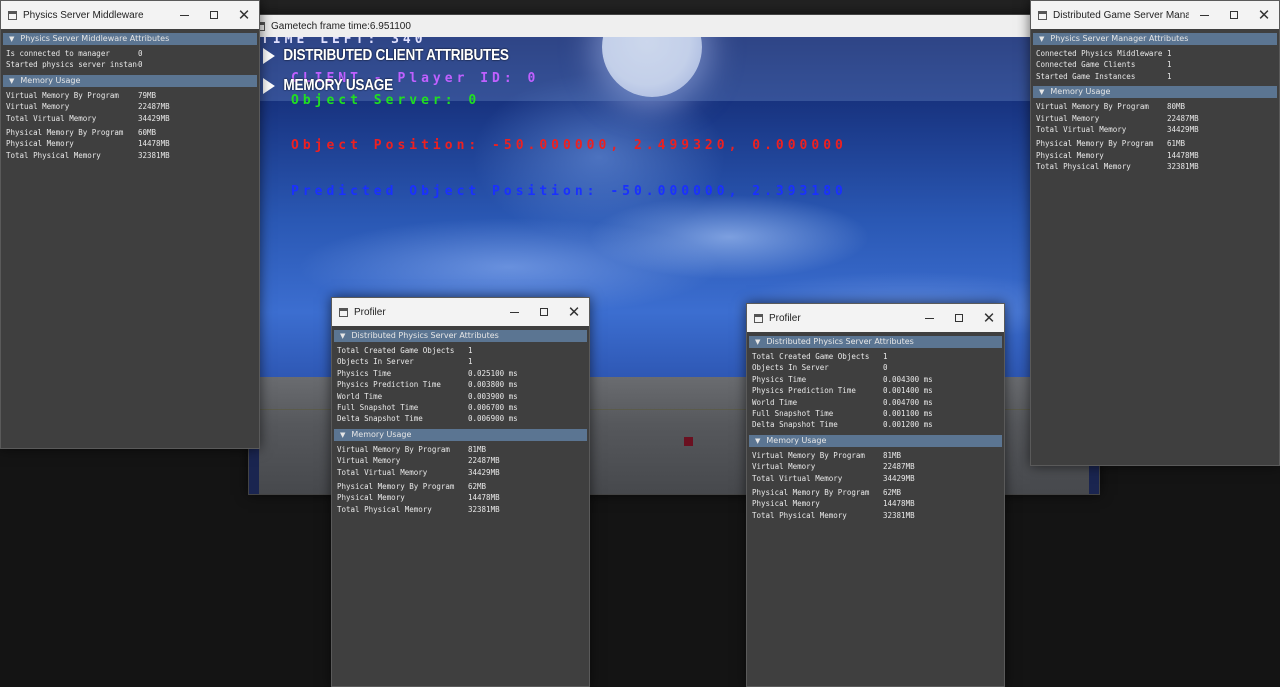 This screenshot has height=687, width=1280. Describe the element at coordinates (1155, 53) in the screenshot. I see `attribute-row: Connected Physics Middleware 1` at that location.